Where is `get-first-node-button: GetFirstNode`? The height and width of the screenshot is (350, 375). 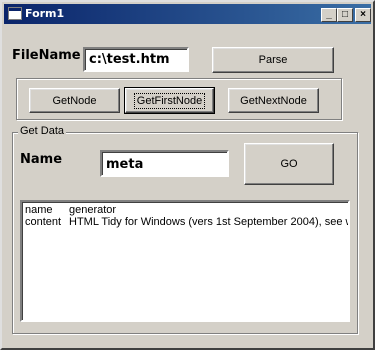
get-first-node-button: GetFirstNode is located at coordinates (169, 100).